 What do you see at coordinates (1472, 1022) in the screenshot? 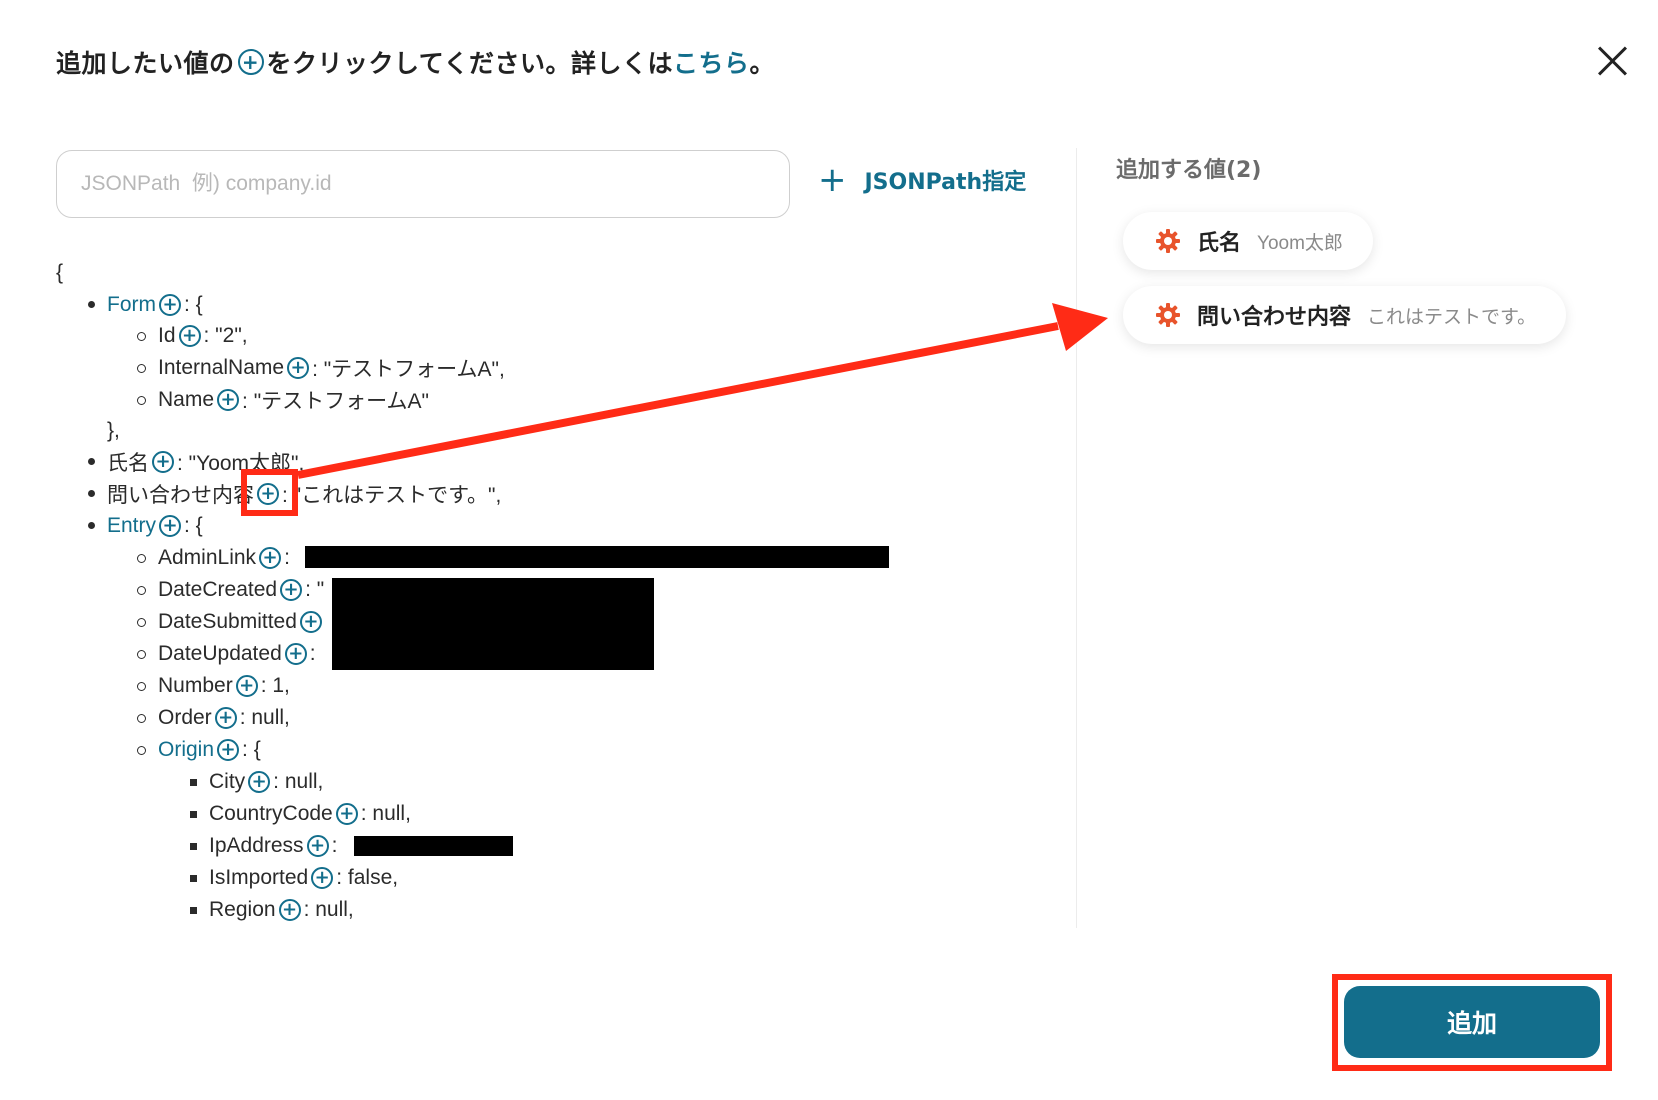
I see `add-button: 追加` at bounding box center [1472, 1022].